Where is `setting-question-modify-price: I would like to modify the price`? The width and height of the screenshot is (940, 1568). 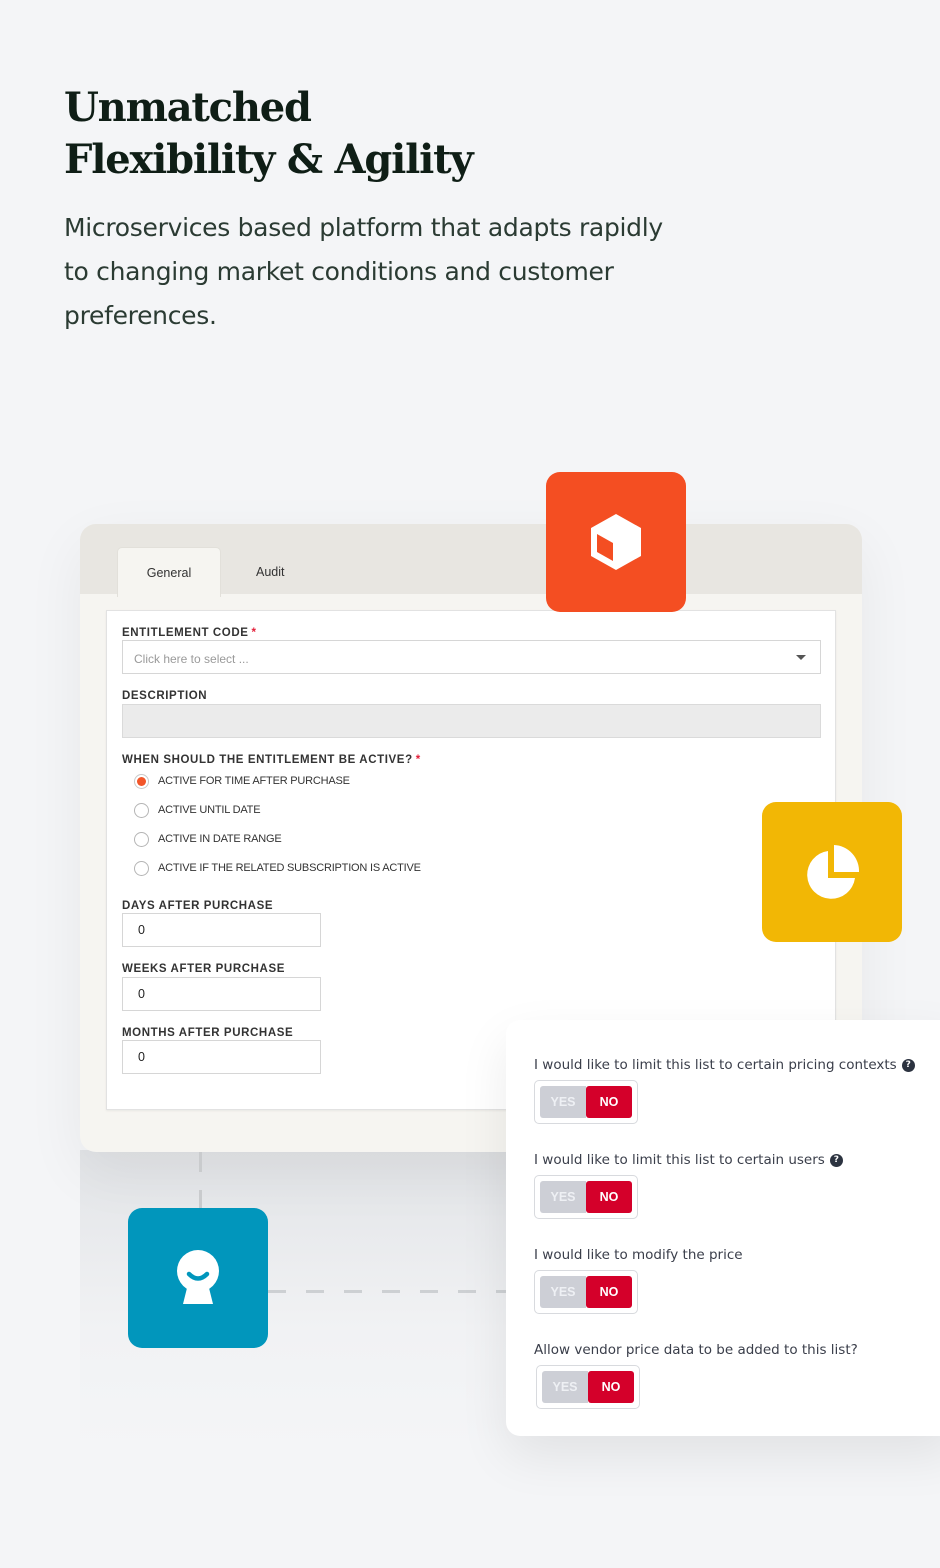
setting-question-modify-price: I would like to modify the price is located at coordinates (638, 1255).